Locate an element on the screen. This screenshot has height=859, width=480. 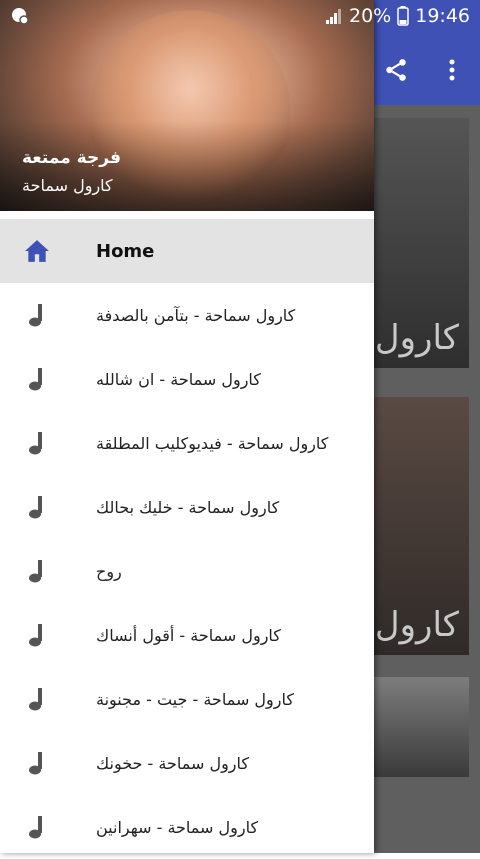
share-icon is located at coordinates (396, 70).